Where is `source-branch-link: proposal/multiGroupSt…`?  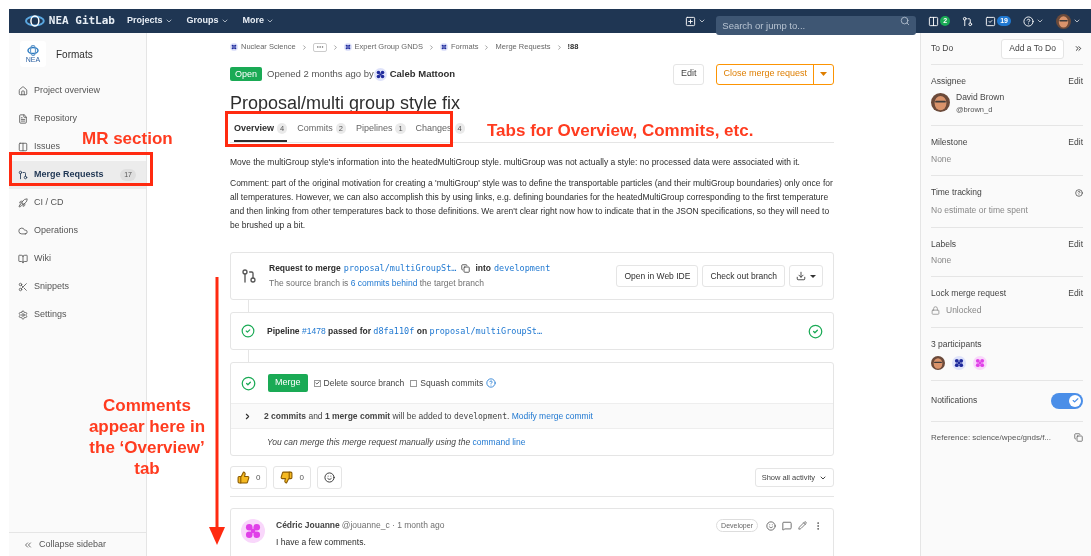 source-branch-link: proposal/multiGroupSt… is located at coordinates (400, 268).